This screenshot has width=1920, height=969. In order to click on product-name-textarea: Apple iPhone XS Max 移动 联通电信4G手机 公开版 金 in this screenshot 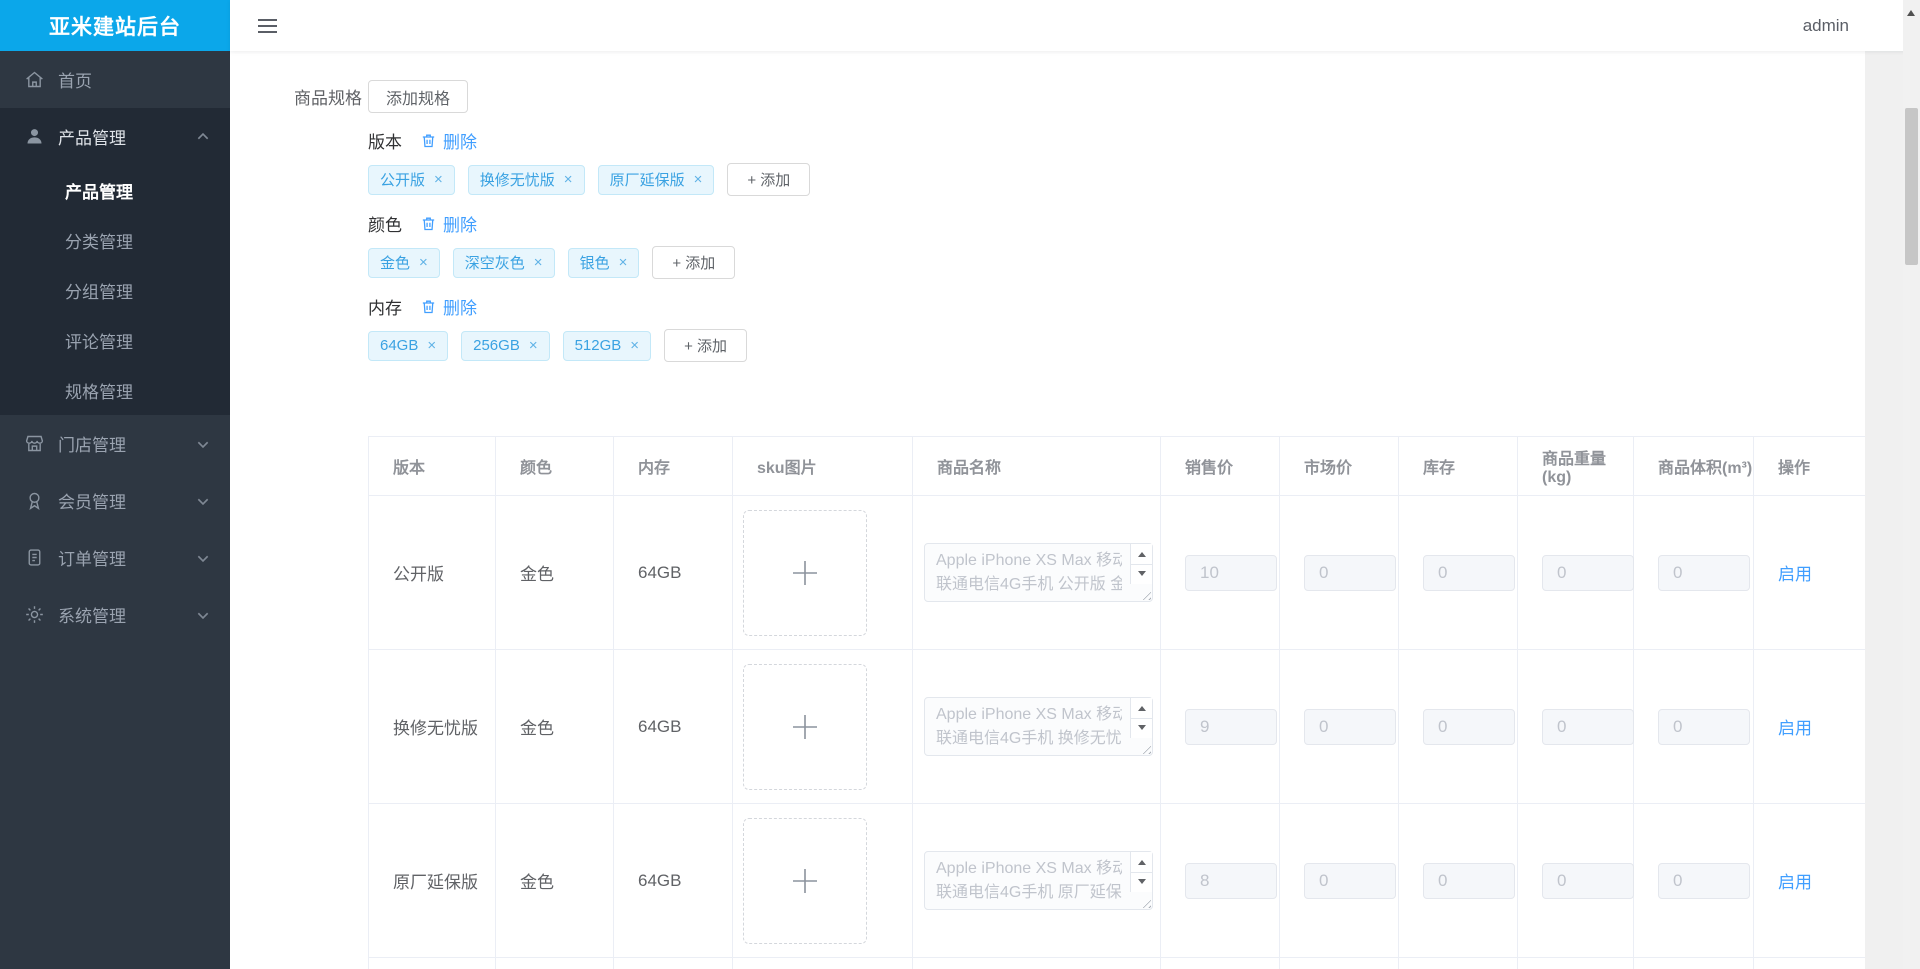, I will do `click(1038, 572)`.